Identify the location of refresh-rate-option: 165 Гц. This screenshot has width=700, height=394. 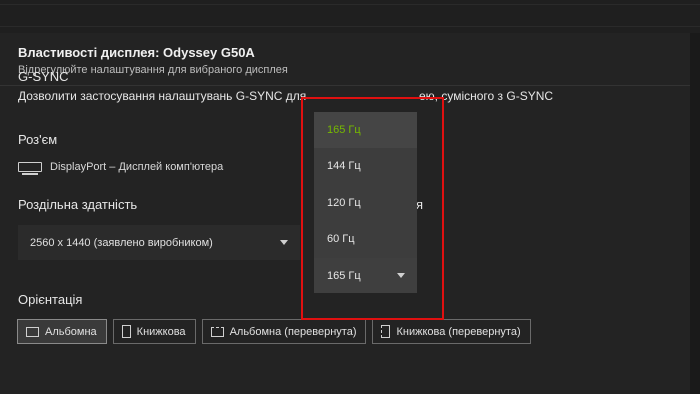
(365, 130).